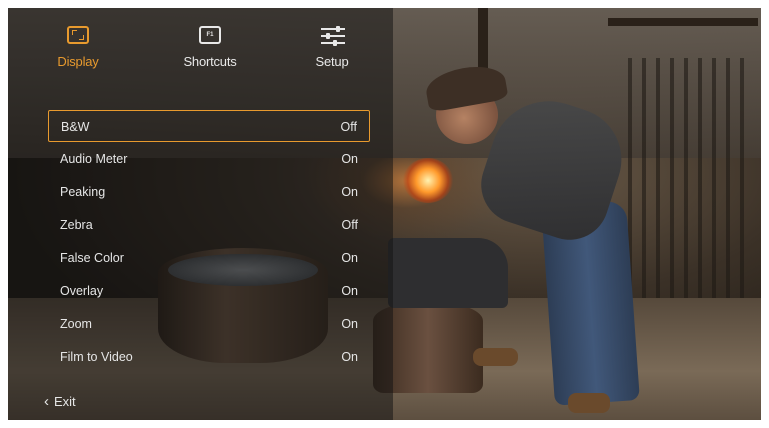 The height and width of the screenshot is (428, 769). I want to click on display-icon, so click(78, 35).